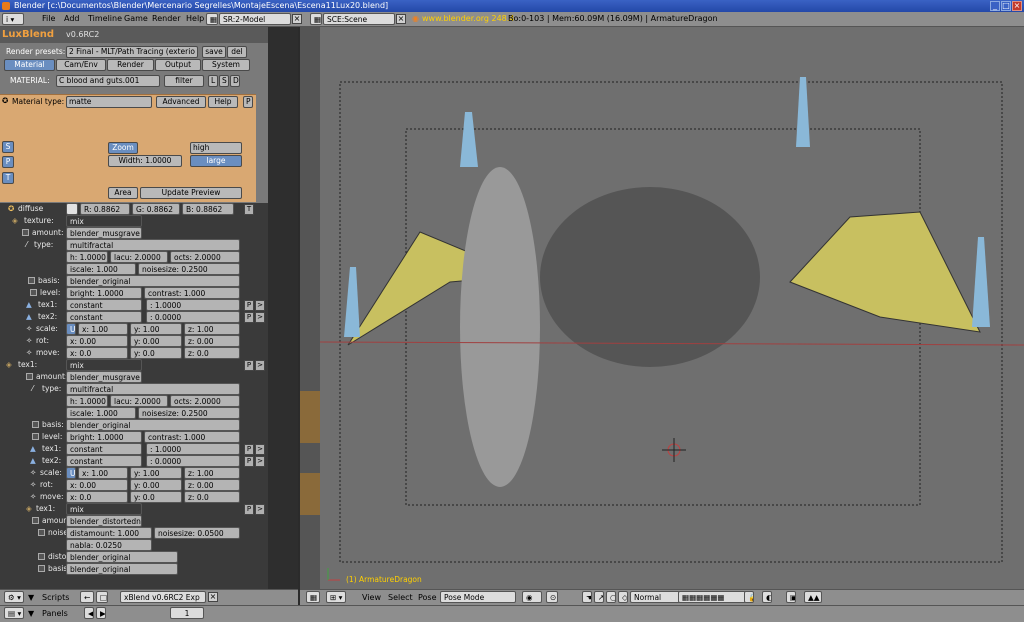 Image resolution: width=1024 pixels, height=622 pixels. I want to click on rot-y-field: y: 0.00, so click(156, 341).